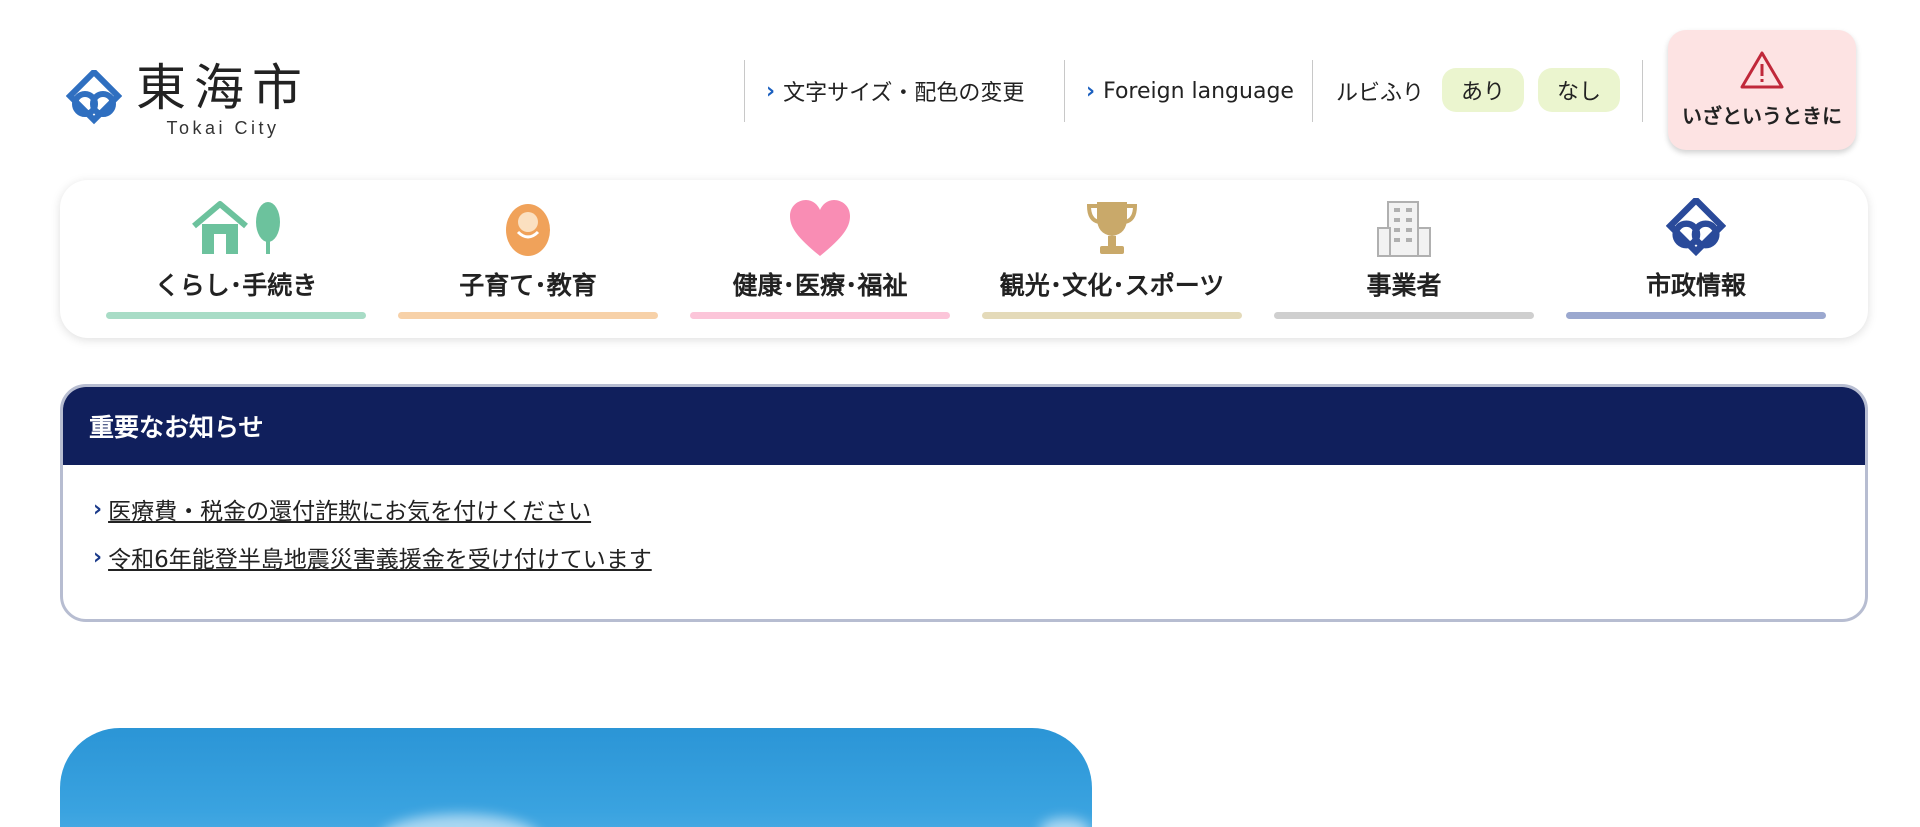 This screenshot has width=1920, height=827. What do you see at coordinates (820, 228) in the screenshot?
I see `heart-icon` at bounding box center [820, 228].